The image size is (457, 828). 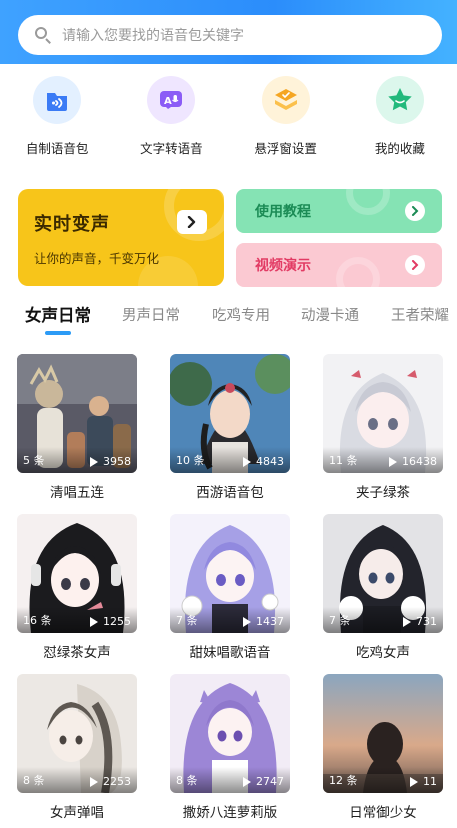 What do you see at coordinates (43, 35) in the screenshot?
I see `search-icon` at bounding box center [43, 35].